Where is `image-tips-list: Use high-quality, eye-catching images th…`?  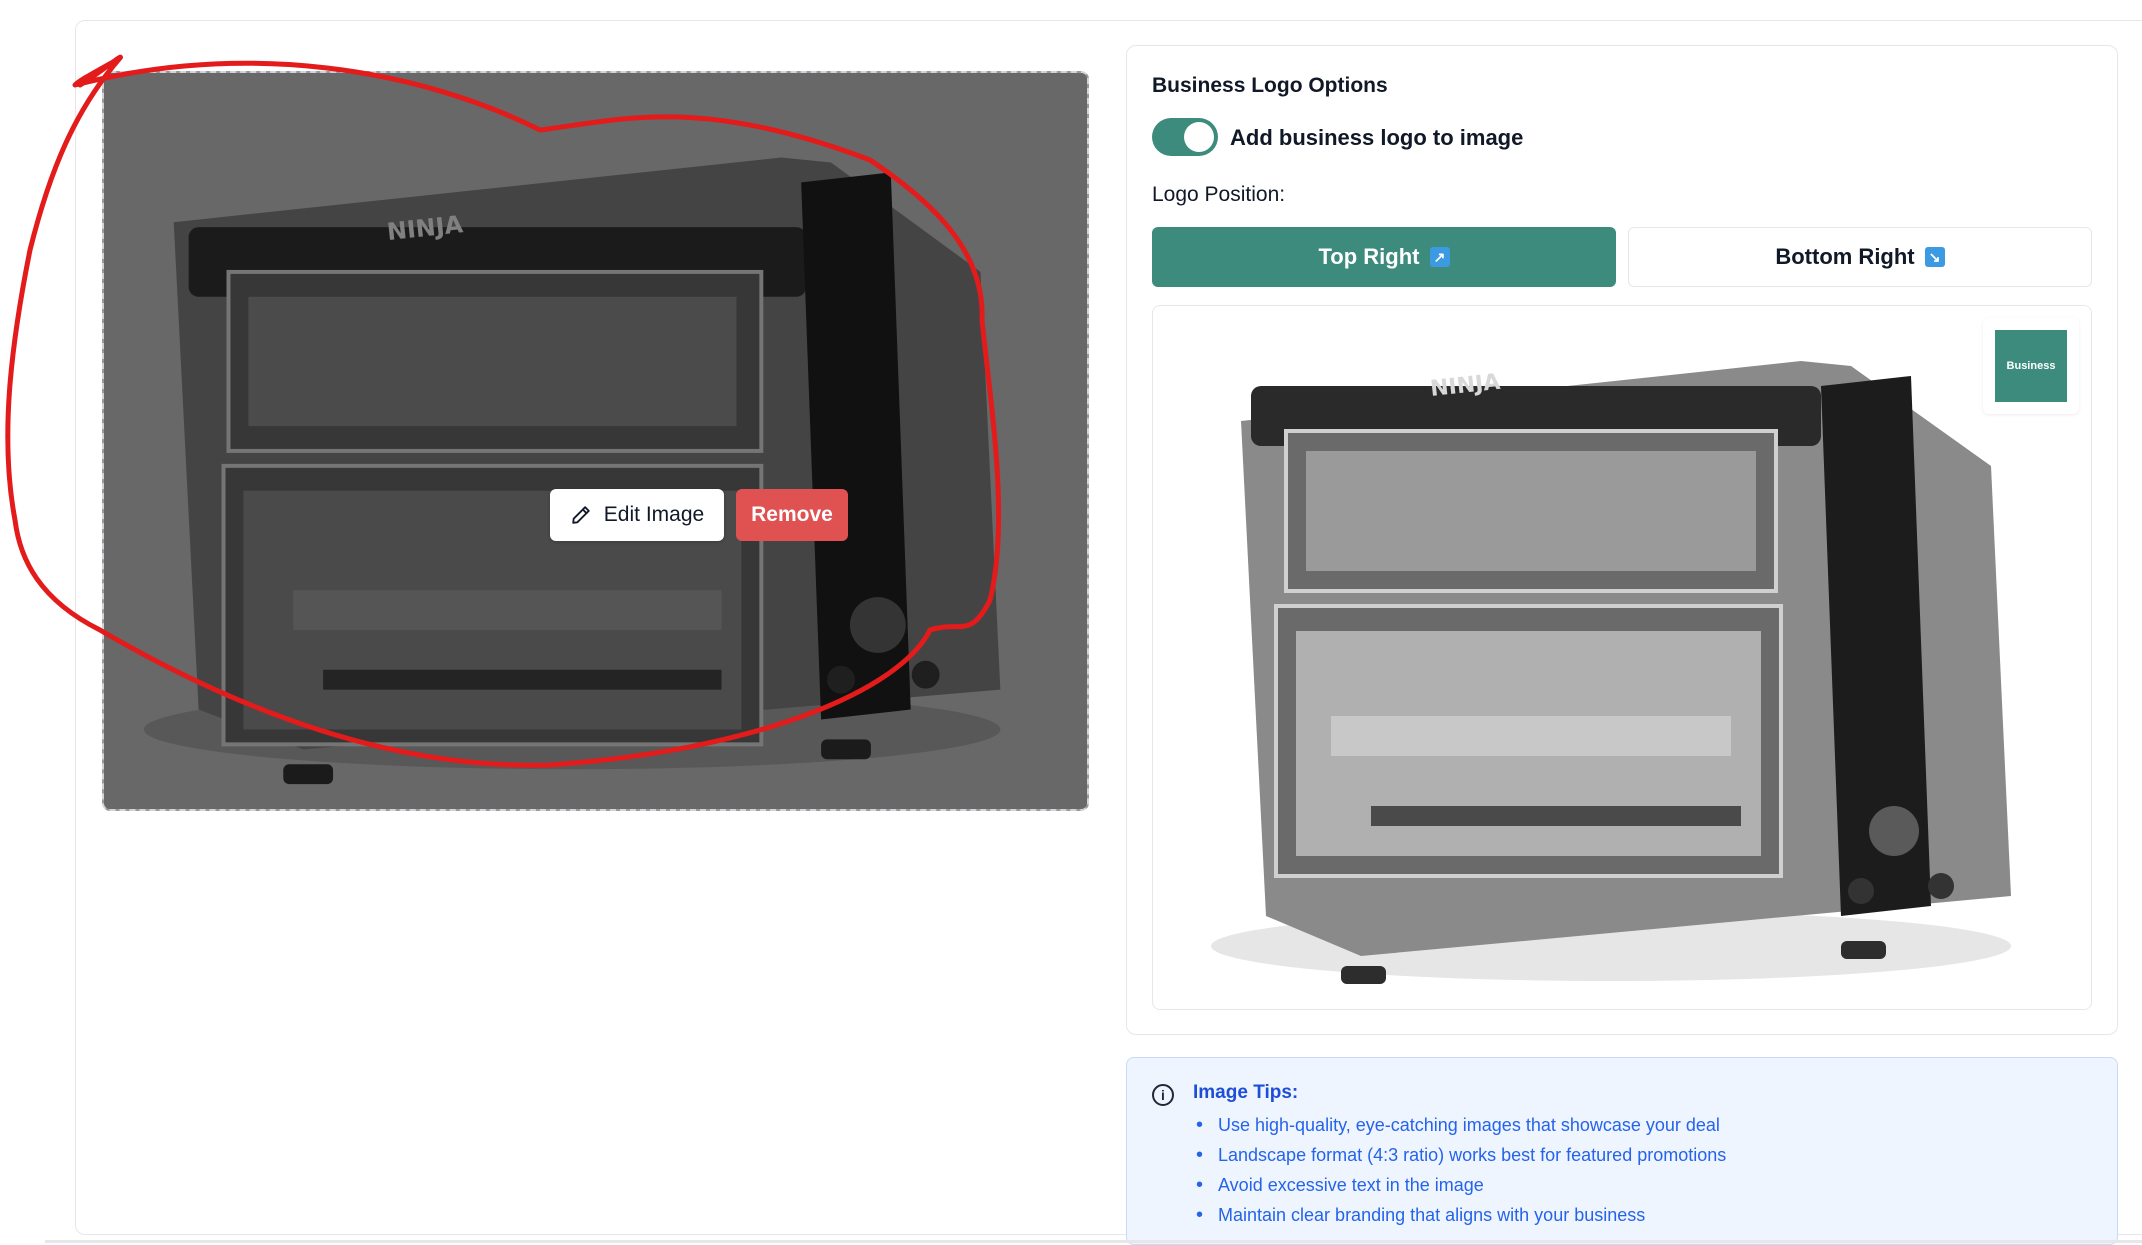 image-tips-list: Use high-quality, eye-catching images th… is located at coordinates (1461, 1170).